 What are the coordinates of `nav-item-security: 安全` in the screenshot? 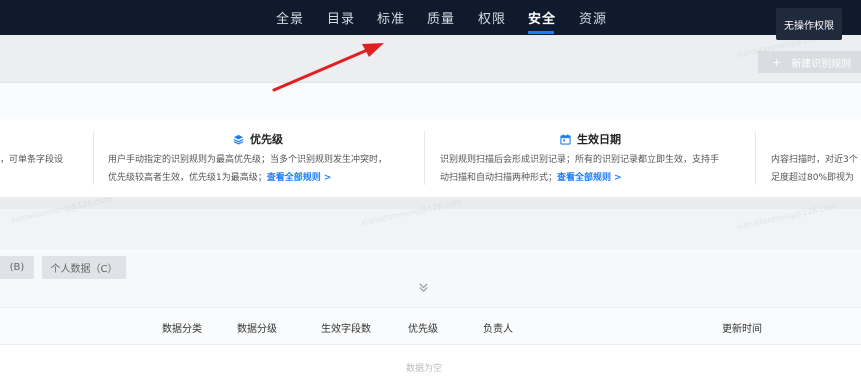 It's located at (542, 17).